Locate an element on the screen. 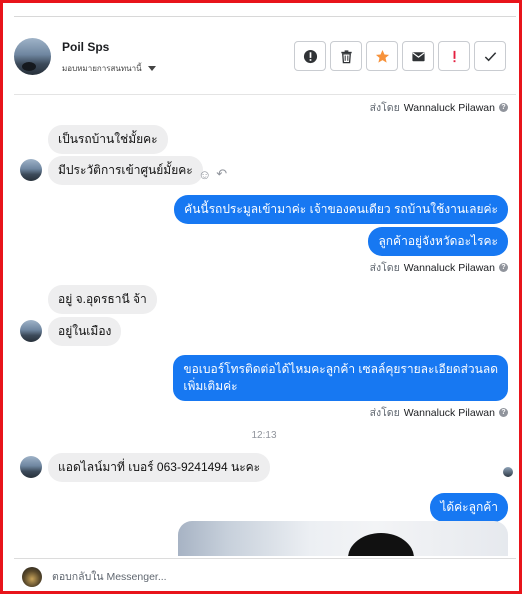  caret-down-icon is located at coordinates (151, 68).